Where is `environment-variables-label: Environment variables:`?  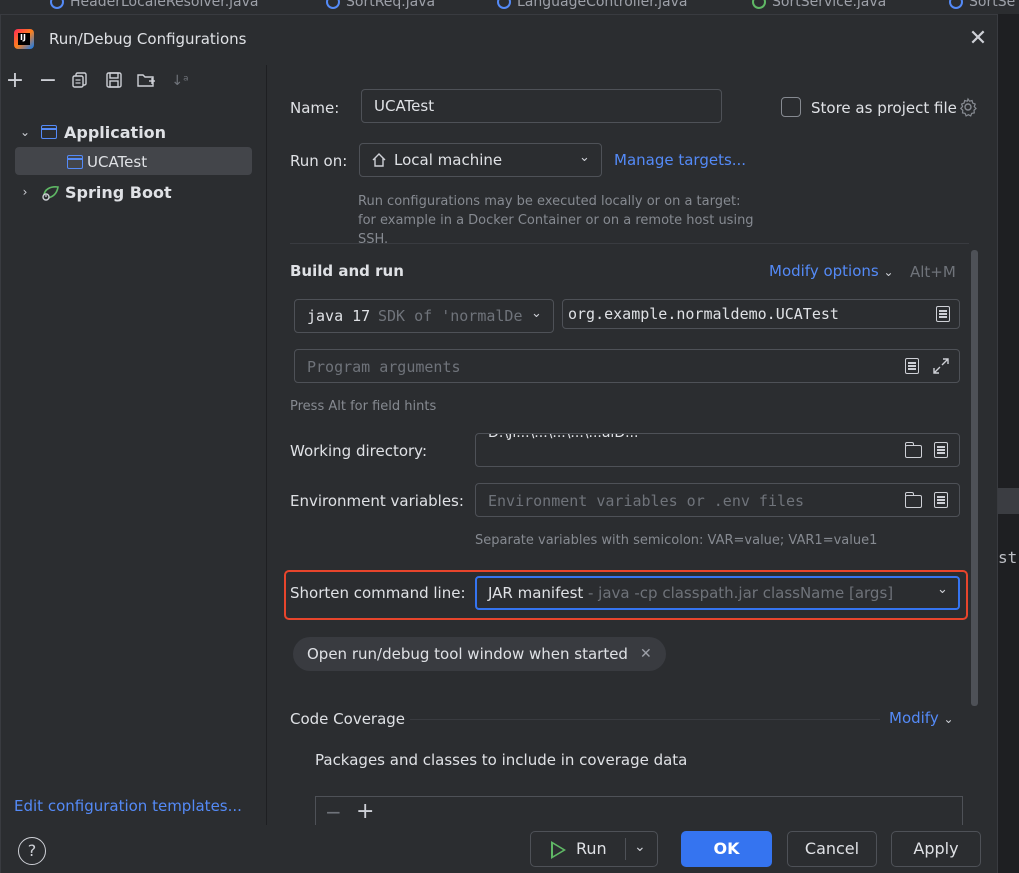
environment-variables-label: Environment variables: is located at coordinates (377, 501).